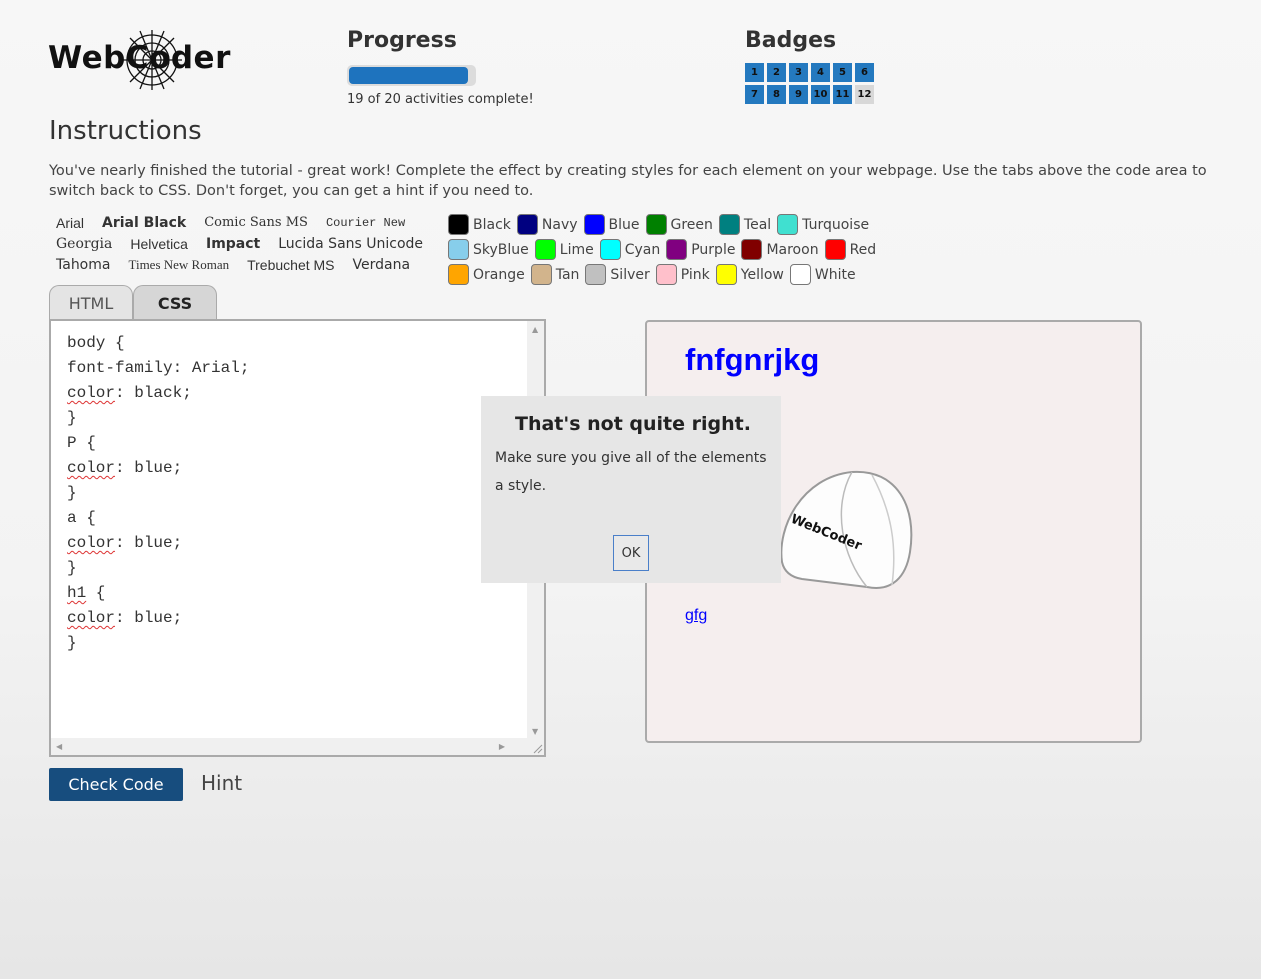 This screenshot has height=979, width=1261. What do you see at coordinates (256, 222) in the screenshot?
I see `font-item: Comic Sans MS` at bounding box center [256, 222].